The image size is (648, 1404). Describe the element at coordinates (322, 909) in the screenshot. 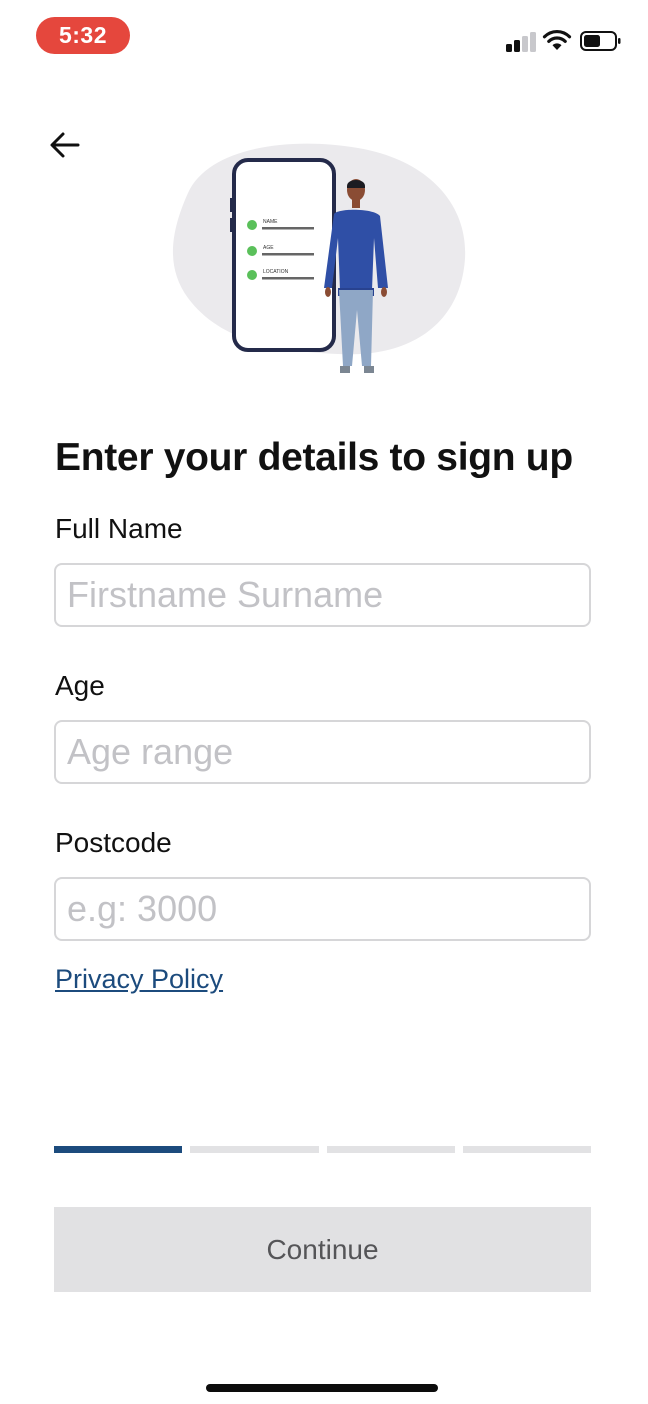

I see `postcode-input` at that location.